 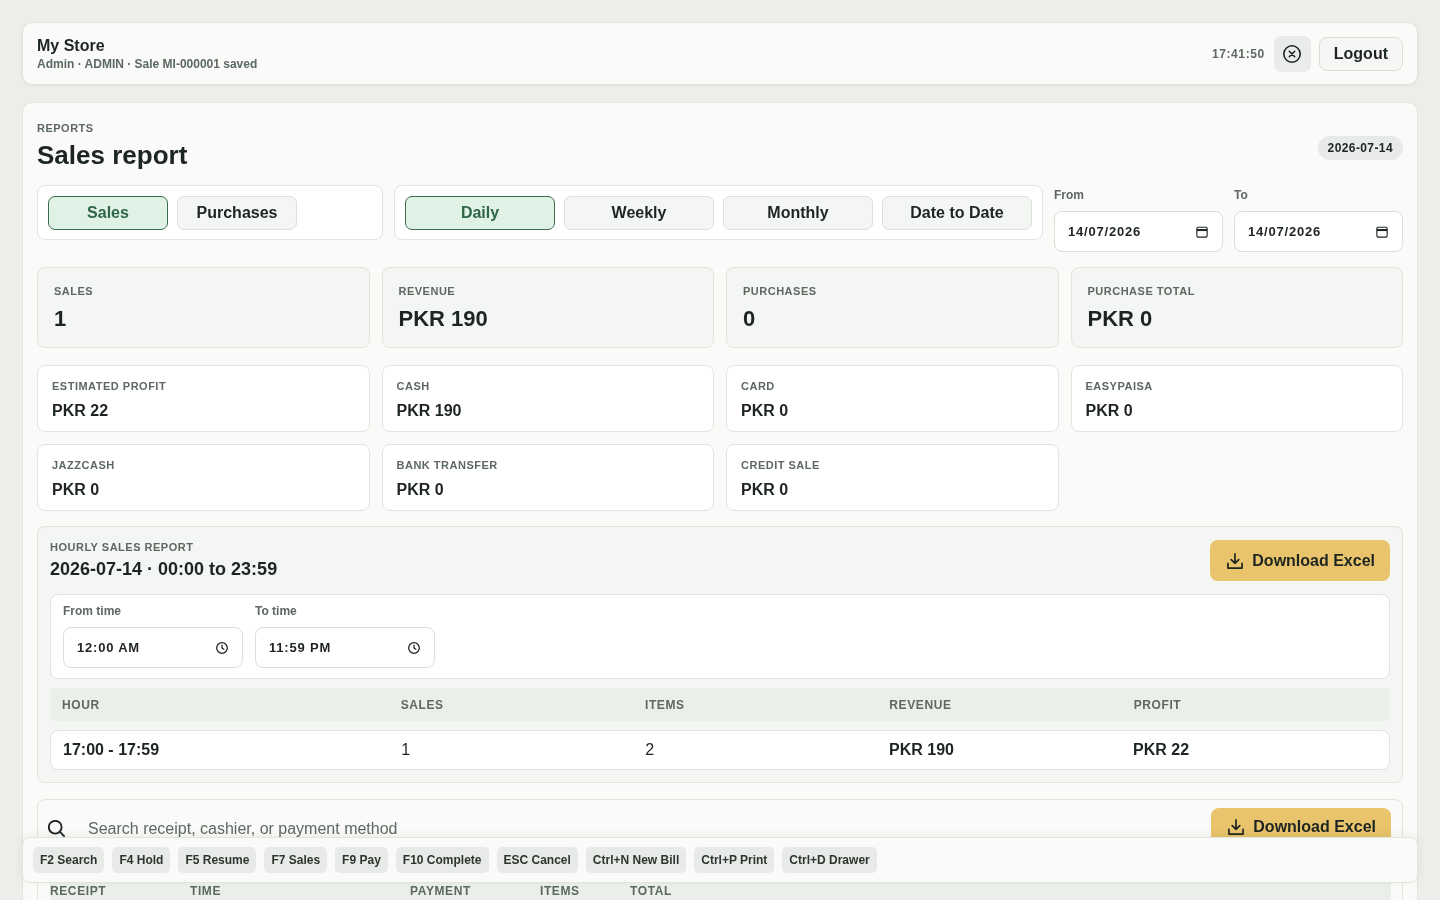 I want to click on keyboard-shortcut: F7 Sales, so click(x=296, y=860).